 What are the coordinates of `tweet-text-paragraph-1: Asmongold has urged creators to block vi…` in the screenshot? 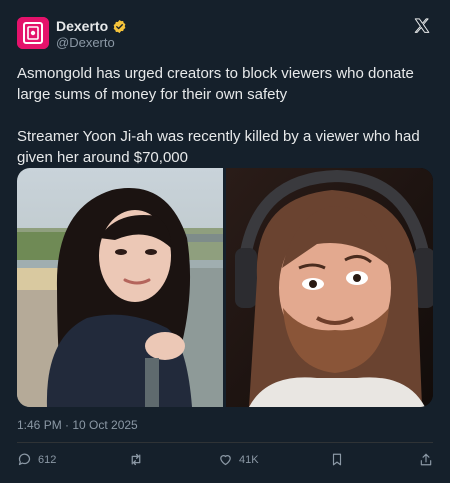 It's located at (215, 84).